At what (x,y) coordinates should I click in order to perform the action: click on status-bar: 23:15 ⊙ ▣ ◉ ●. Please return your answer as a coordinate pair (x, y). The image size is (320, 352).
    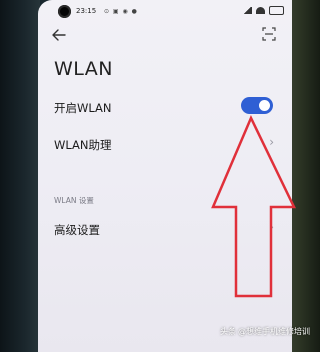
    Looking at the image, I should click on (165, 12).